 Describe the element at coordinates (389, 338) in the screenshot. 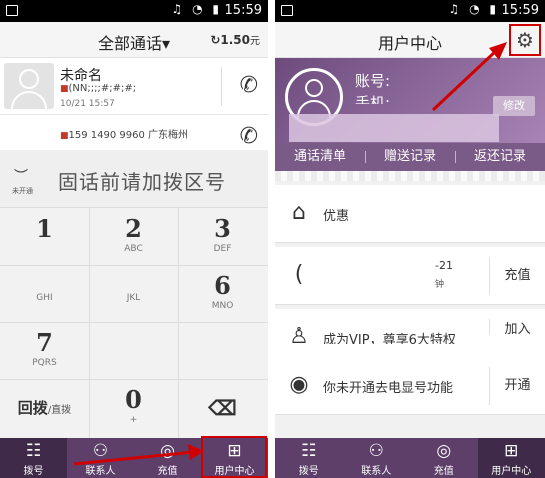

I see `menu-item-label: 成为VIP，尊享6大特权` at that location.